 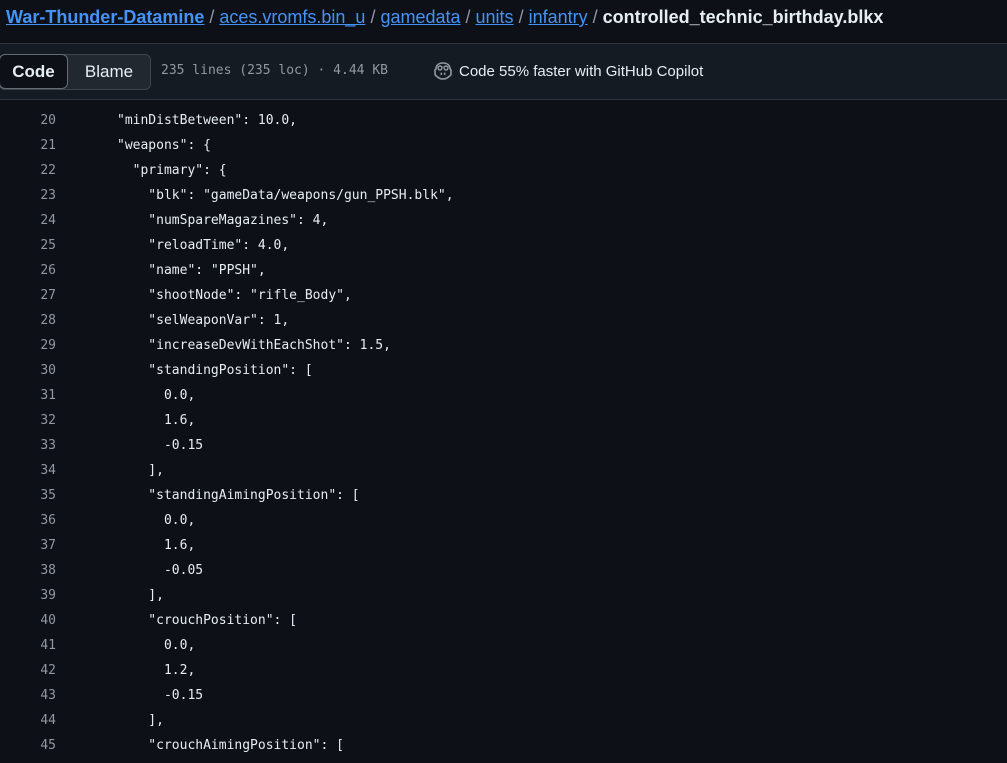 What do you see at coordinates (28, 145) in the screenshot?
I see `line-number: 21` at bounding box center [28, 145].